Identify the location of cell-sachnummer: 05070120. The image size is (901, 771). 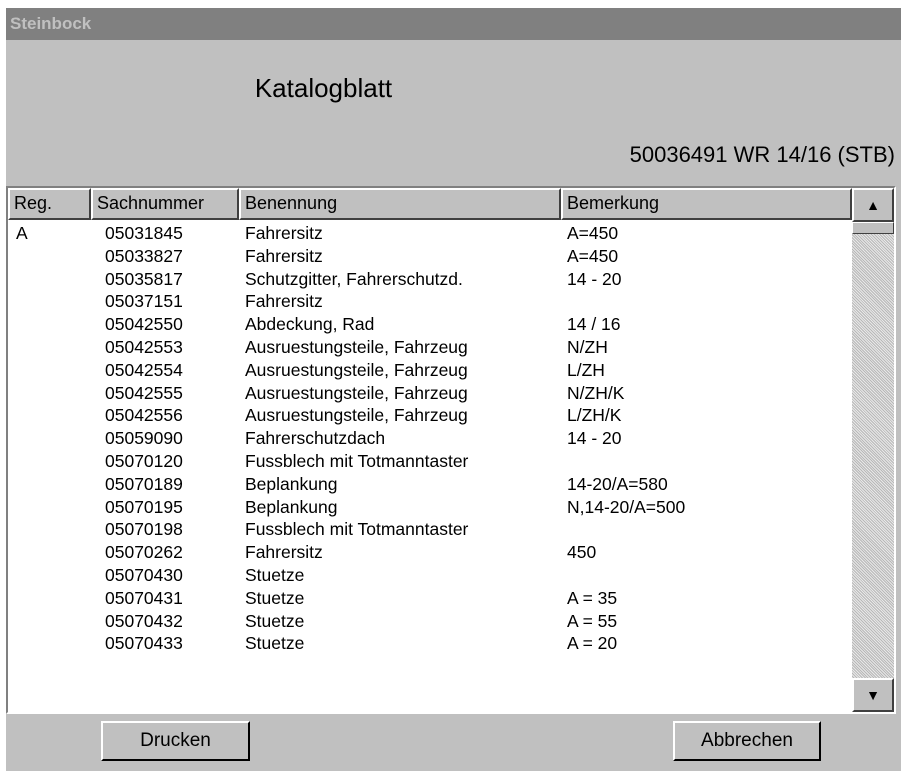
(144, 460).